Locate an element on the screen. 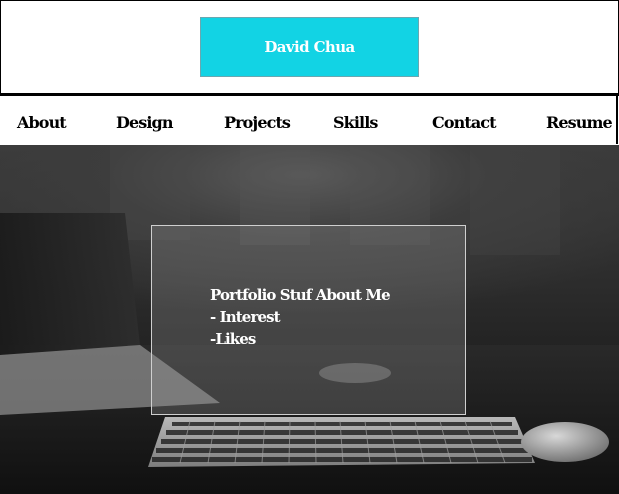  site-logo: David Chua is located at coordinates (309, 47).